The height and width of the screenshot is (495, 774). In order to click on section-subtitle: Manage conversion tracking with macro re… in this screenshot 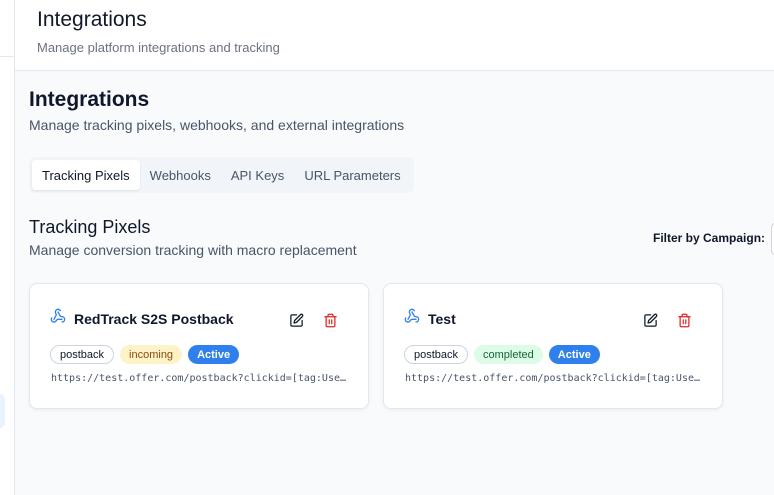, I will do `click(193, 250)`.